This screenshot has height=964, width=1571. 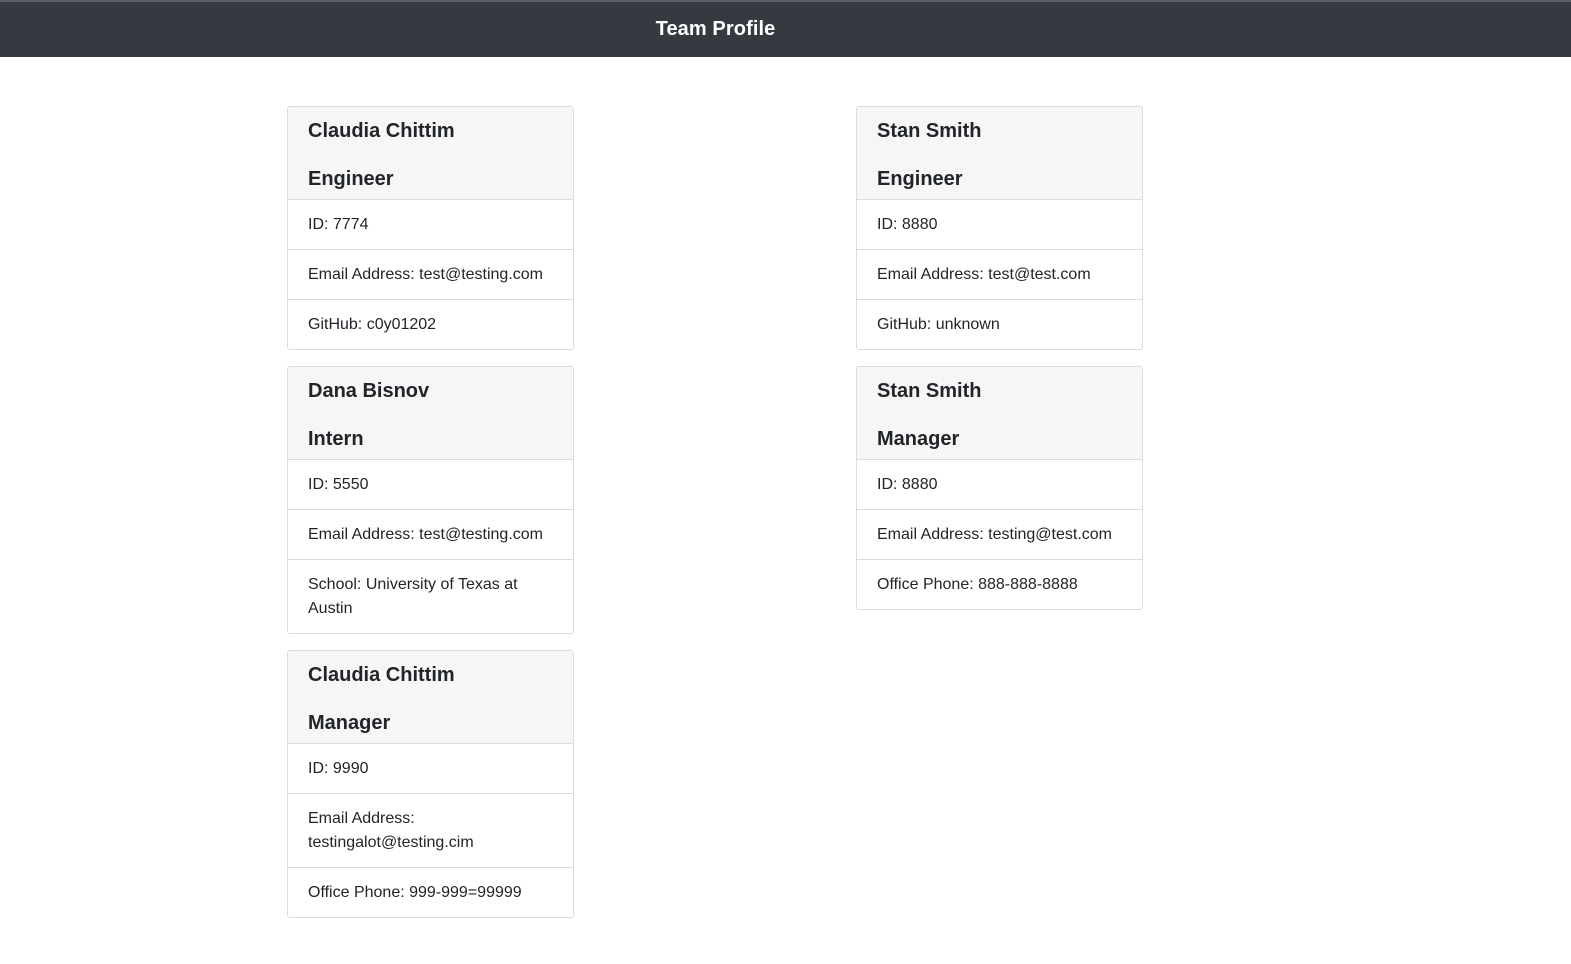 What do you see at coordinates (715, 29) in the screenshot?
I see `page-title: Team Profile` at bounding box center [715, 29].